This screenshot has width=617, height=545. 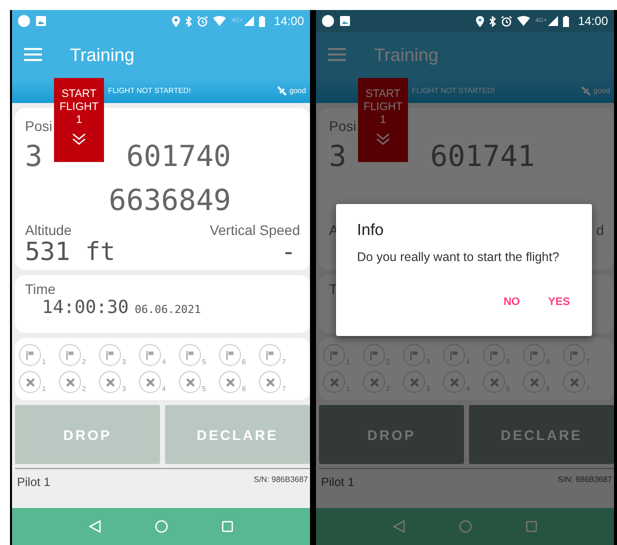 What do you see at coordinates (334, 289) in the screenshot?
I see `time-label: T` at bounding box center [334, 289].